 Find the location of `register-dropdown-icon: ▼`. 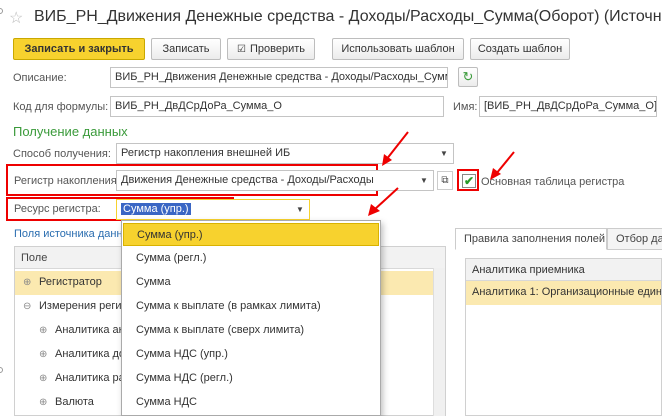

register-dropdown-icon: ▼ is located at coordinates (424, 180).